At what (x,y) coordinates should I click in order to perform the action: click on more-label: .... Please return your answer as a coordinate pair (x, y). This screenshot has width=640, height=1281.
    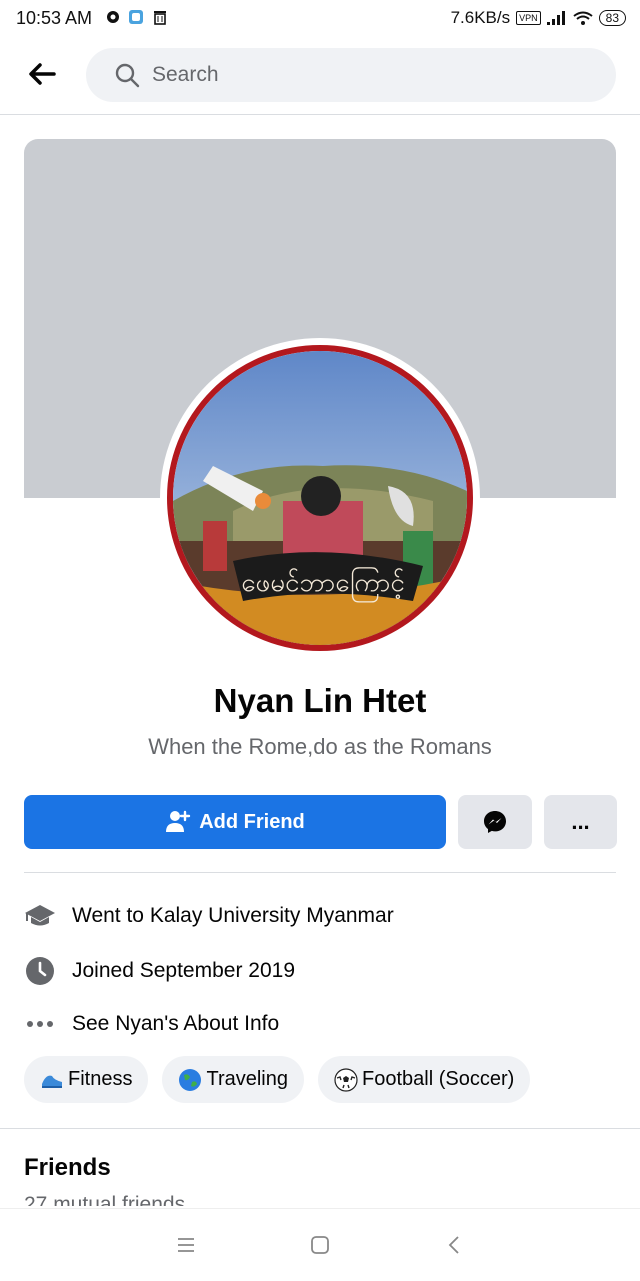
    Looking at the image, I should click on (580, 821).